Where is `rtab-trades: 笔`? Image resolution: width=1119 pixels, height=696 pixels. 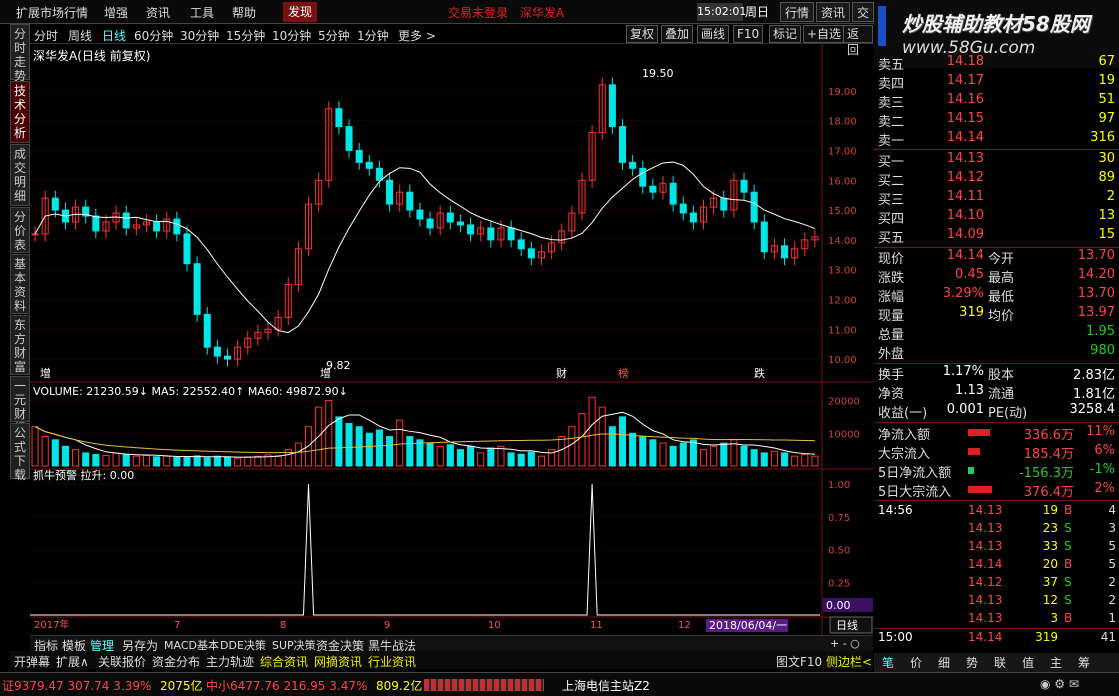
rtab-trades: 笔 is located at coordinates (888, 662).